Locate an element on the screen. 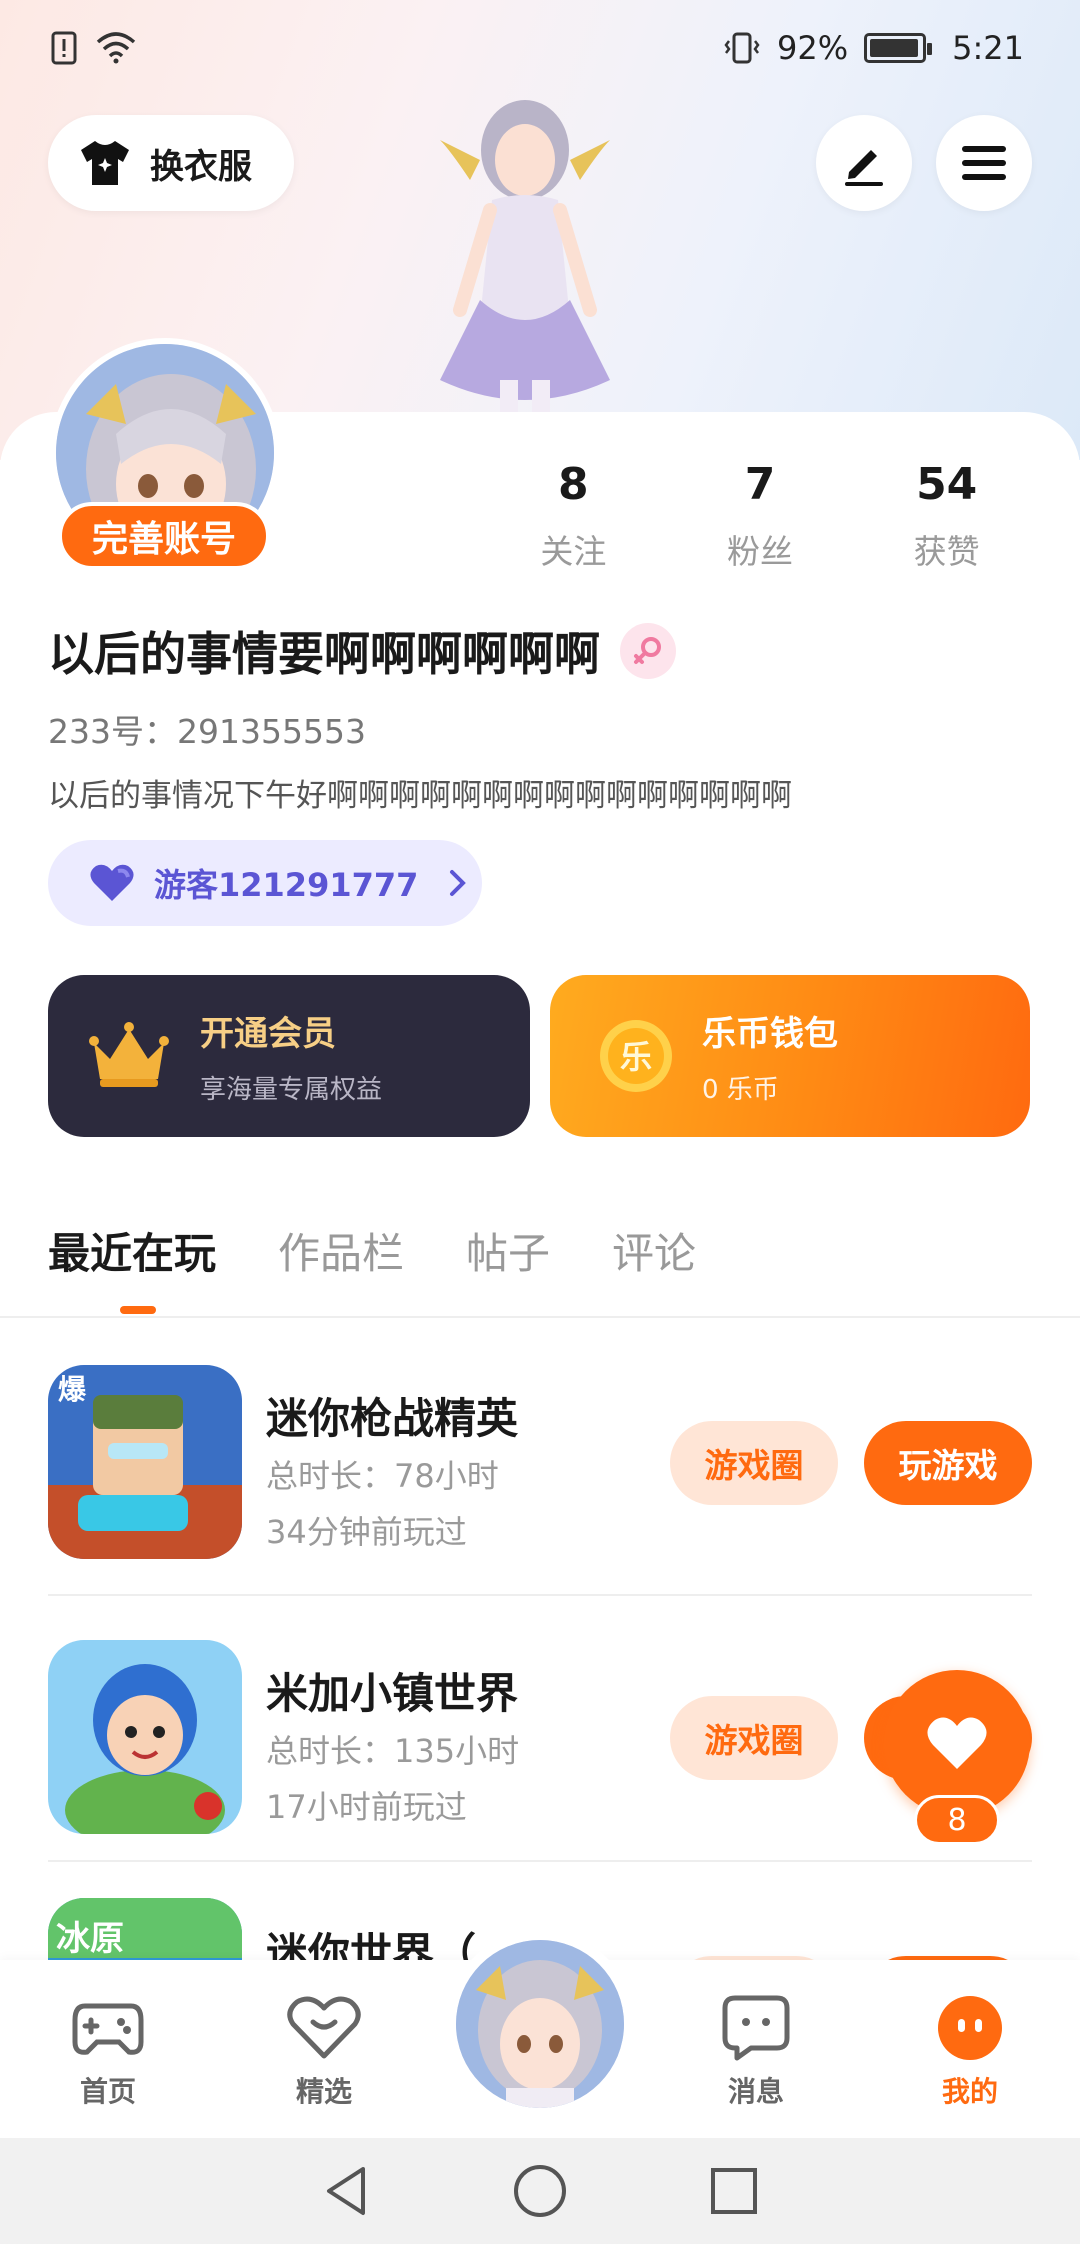 Image resolution: width=1080 pixels, height=2244 pixels. recents-square-icon is located at coordinates (734, 2191).